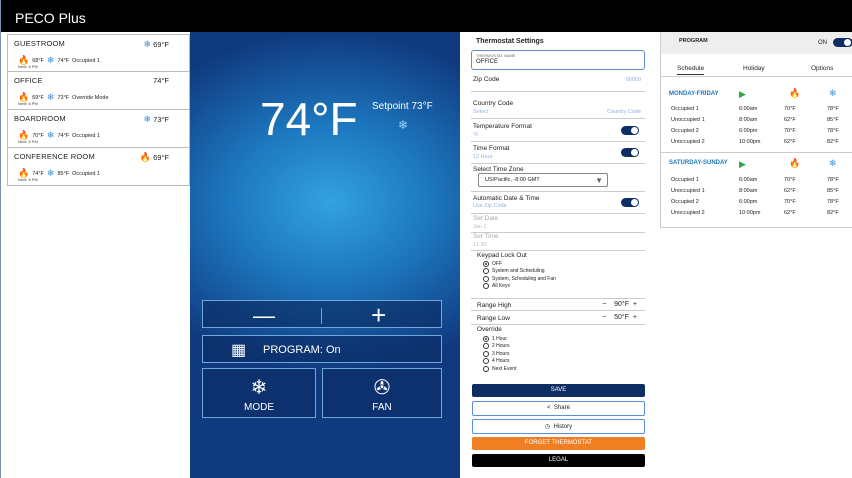 The width and height of the screenshot is (852, 478). What do you see at coordinates (635, 304) in the screenshot?
I see `range-high-increase: +` at bounding box center [635, 304].